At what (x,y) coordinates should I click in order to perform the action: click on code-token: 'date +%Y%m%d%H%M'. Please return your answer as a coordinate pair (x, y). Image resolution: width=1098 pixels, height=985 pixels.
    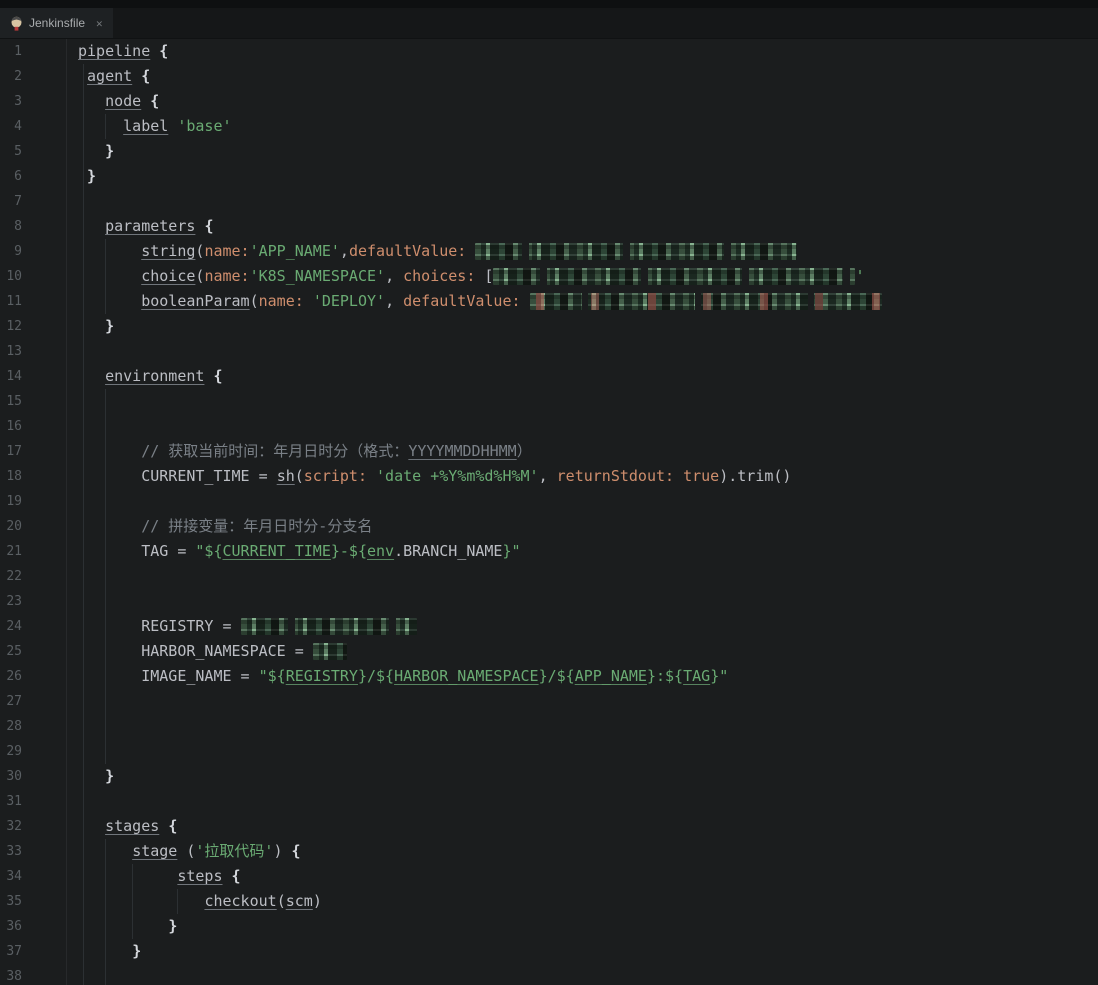
    Looking at the image, I should click on (457, 476).